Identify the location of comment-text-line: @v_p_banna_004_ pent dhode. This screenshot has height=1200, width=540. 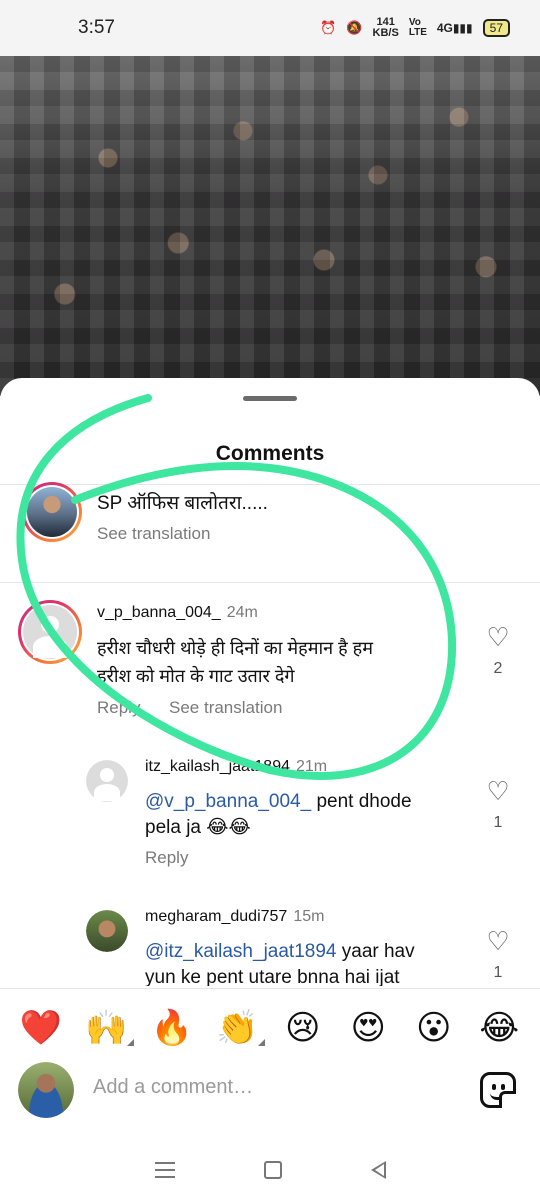
(278, 801).